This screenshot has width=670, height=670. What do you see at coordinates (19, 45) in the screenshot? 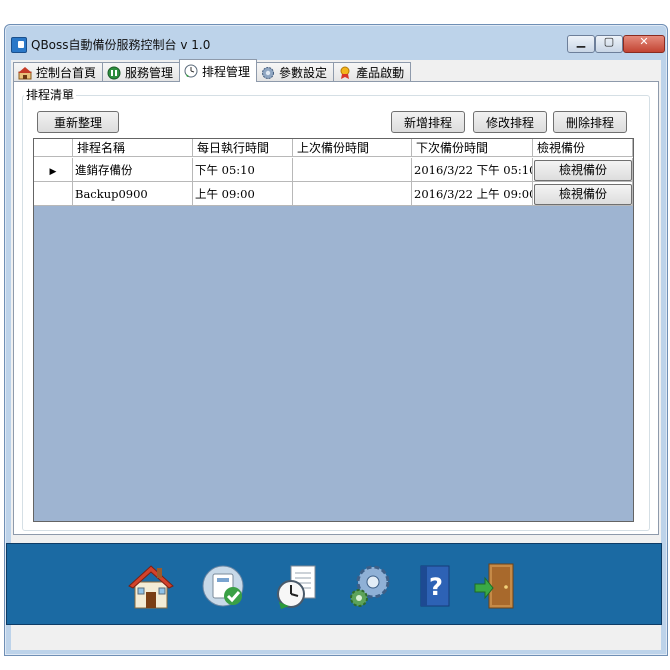
I see `app-icon` at bounding box center [19, 45].